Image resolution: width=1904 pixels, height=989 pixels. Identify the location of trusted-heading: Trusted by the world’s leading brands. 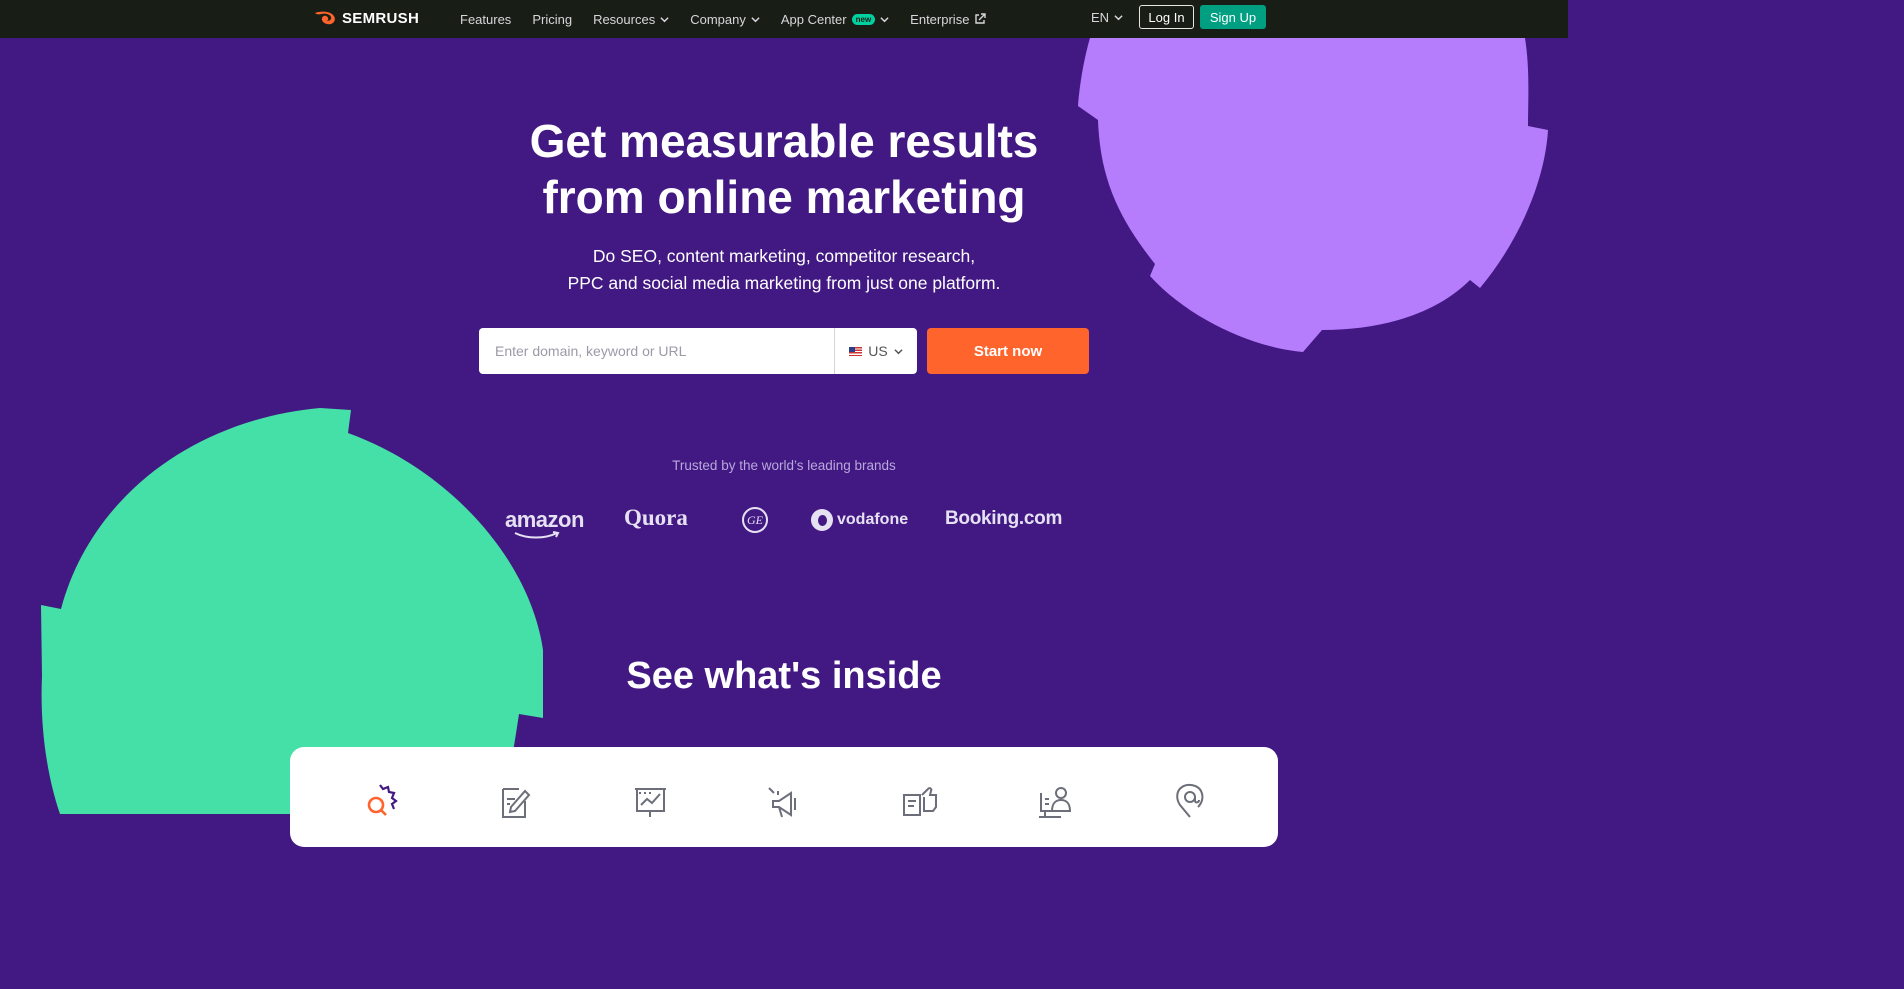
(784, 465).